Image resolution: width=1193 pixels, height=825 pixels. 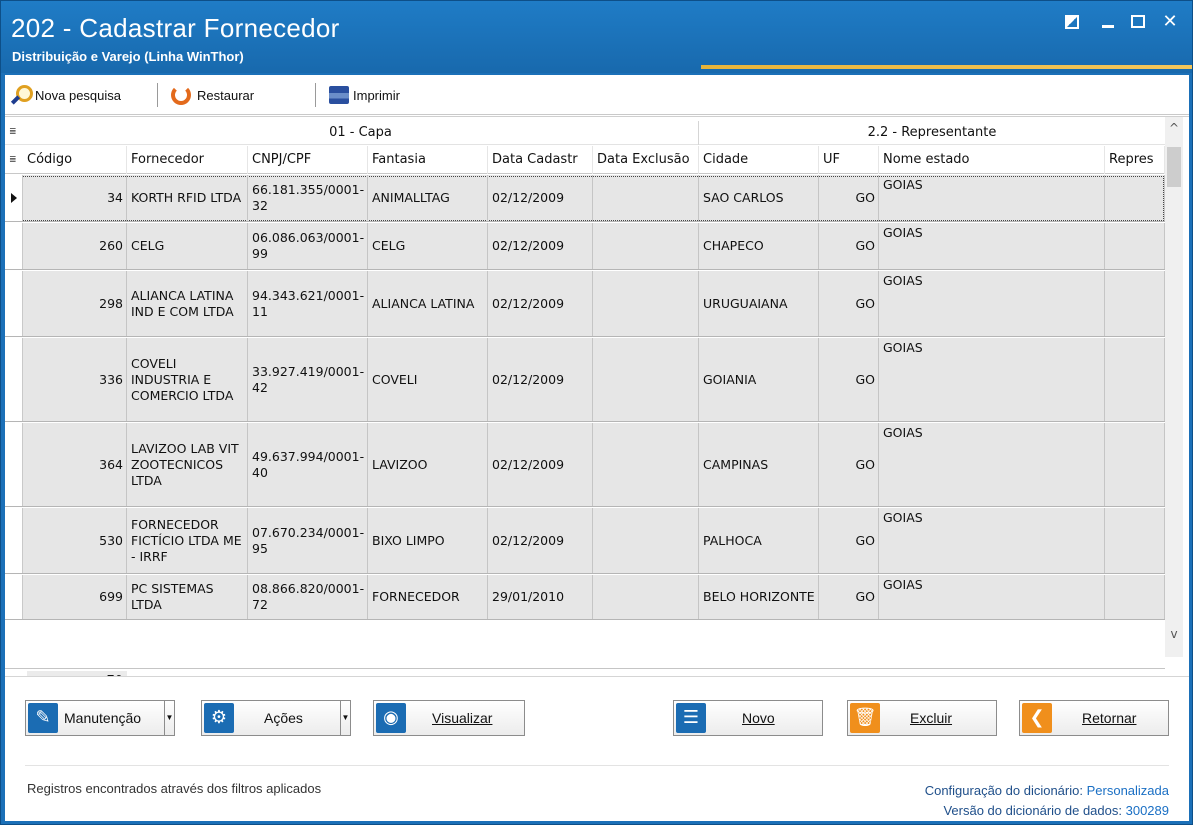 What do you see at coordinates (308, 540) in the screenshot?
I see `cell-cnpj: 07.670.234/0001-95` at bounding box center [308, 540].